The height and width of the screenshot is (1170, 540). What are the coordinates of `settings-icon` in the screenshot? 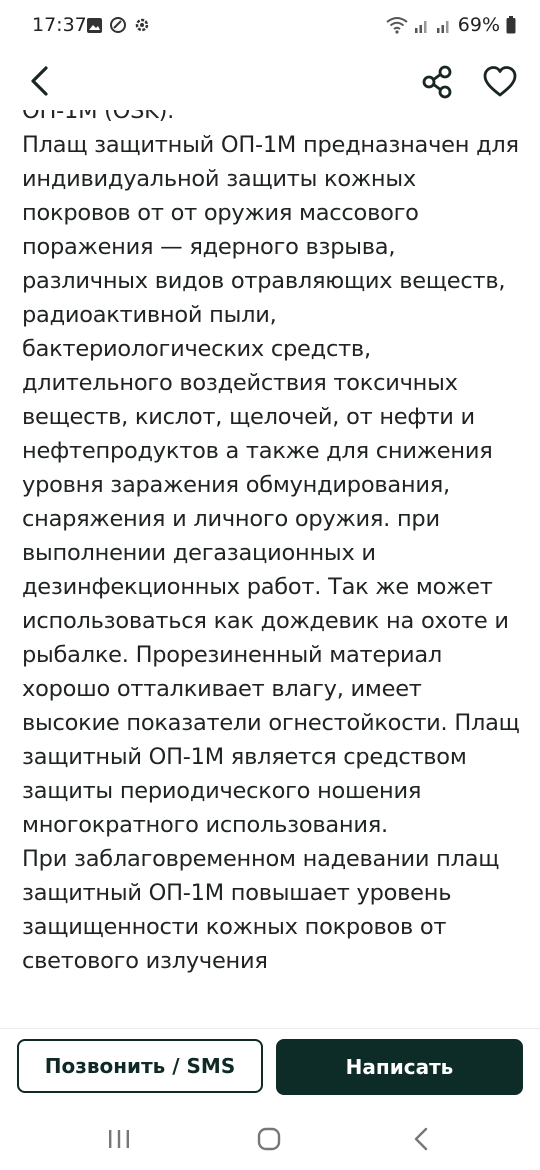 It's located at (142, 25).